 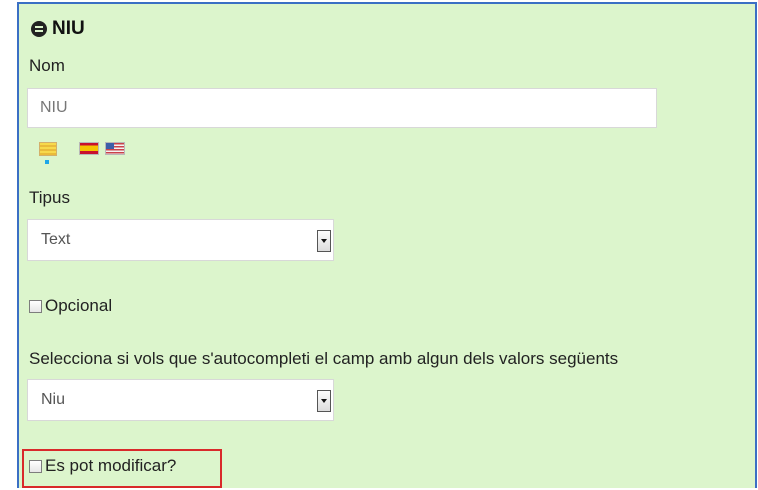 What do you see at coordinates (53, 399) in the screenshot?
I see `autocomplete-select-value: Niu` at bounding box center [53, 399].